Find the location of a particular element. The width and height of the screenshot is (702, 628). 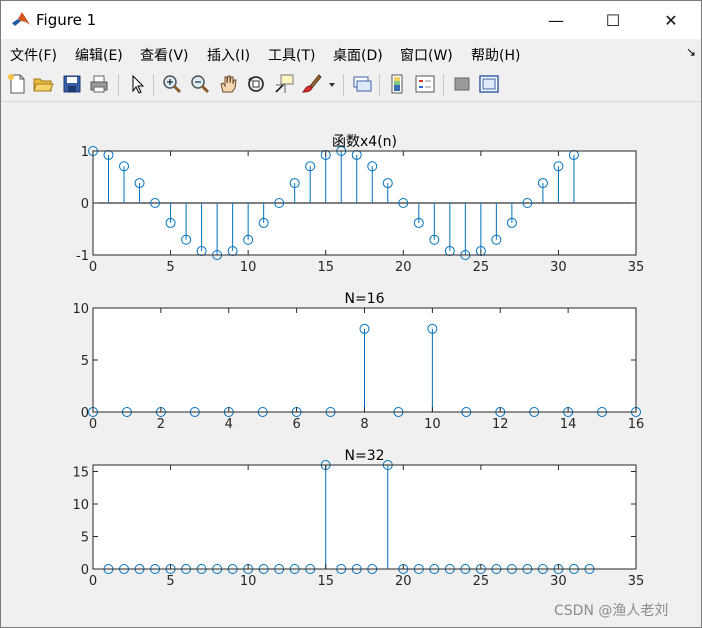

maximize-button: ☐ is located at coordinates (613, 20).